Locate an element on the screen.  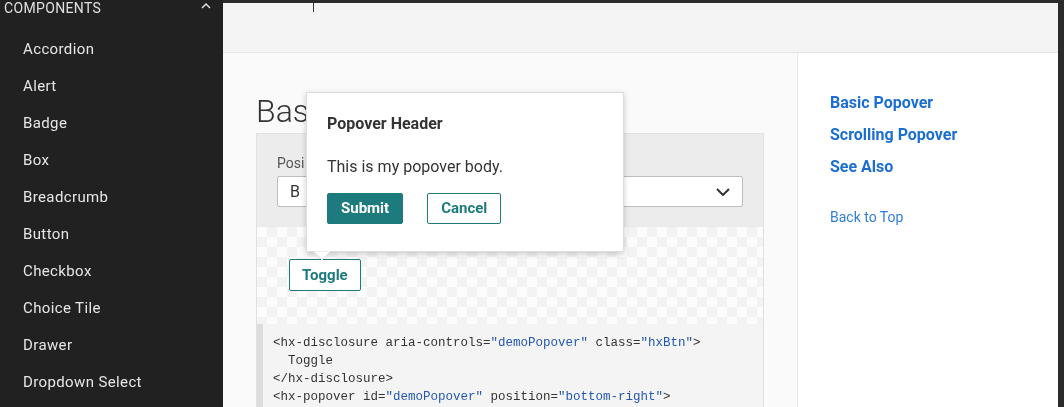
chevron-down-icon is located at coordinates (723, 191).